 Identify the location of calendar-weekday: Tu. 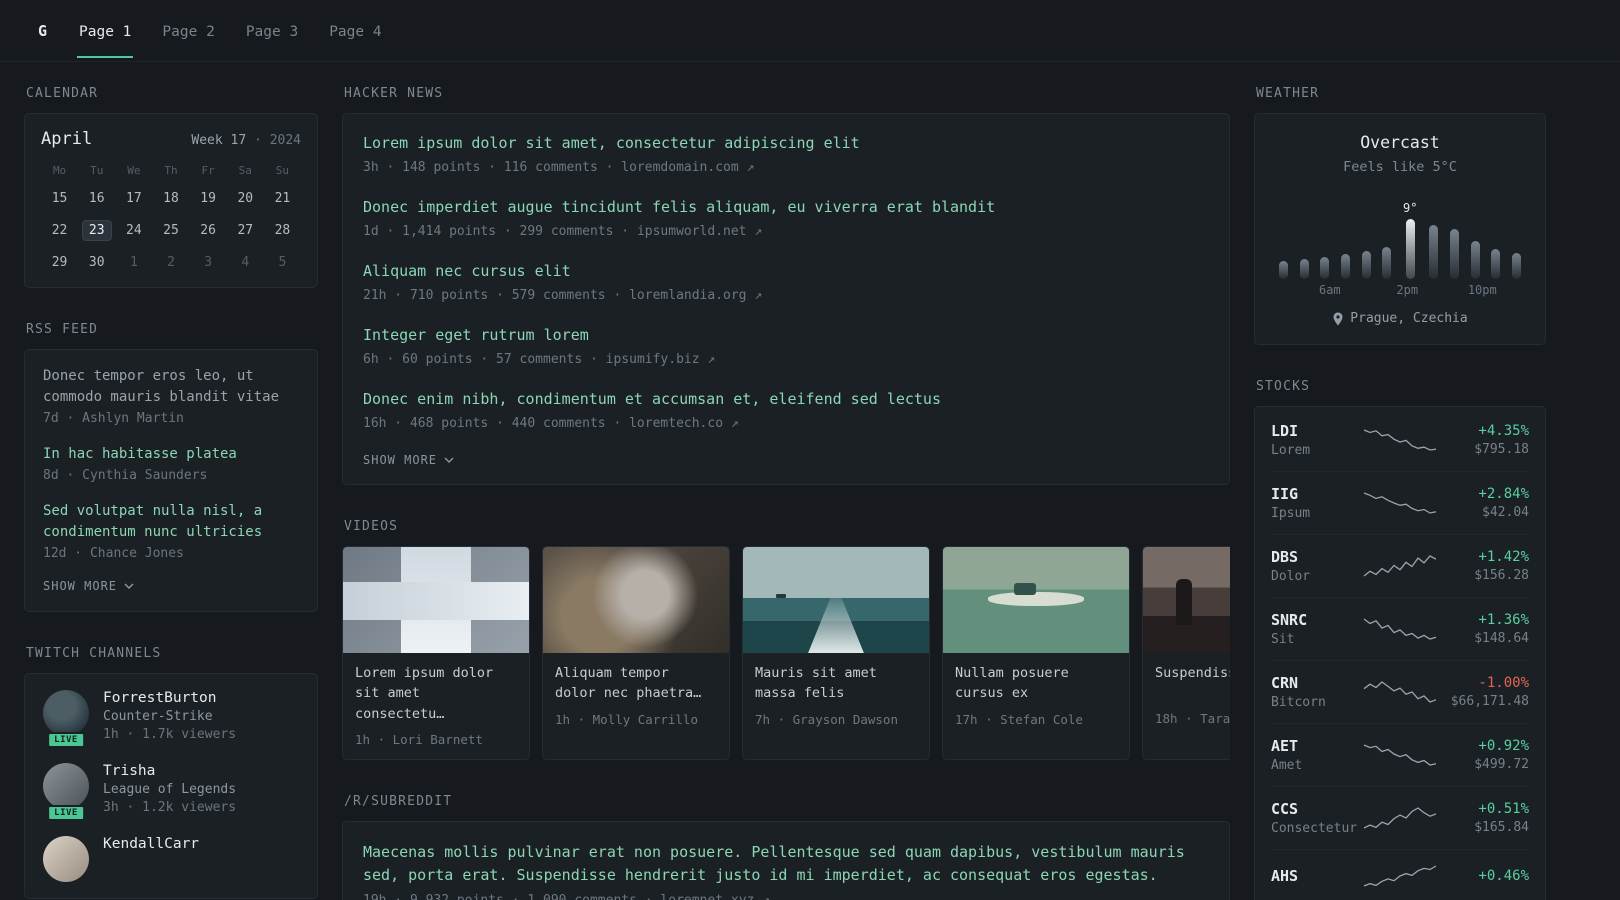
(97, 170).